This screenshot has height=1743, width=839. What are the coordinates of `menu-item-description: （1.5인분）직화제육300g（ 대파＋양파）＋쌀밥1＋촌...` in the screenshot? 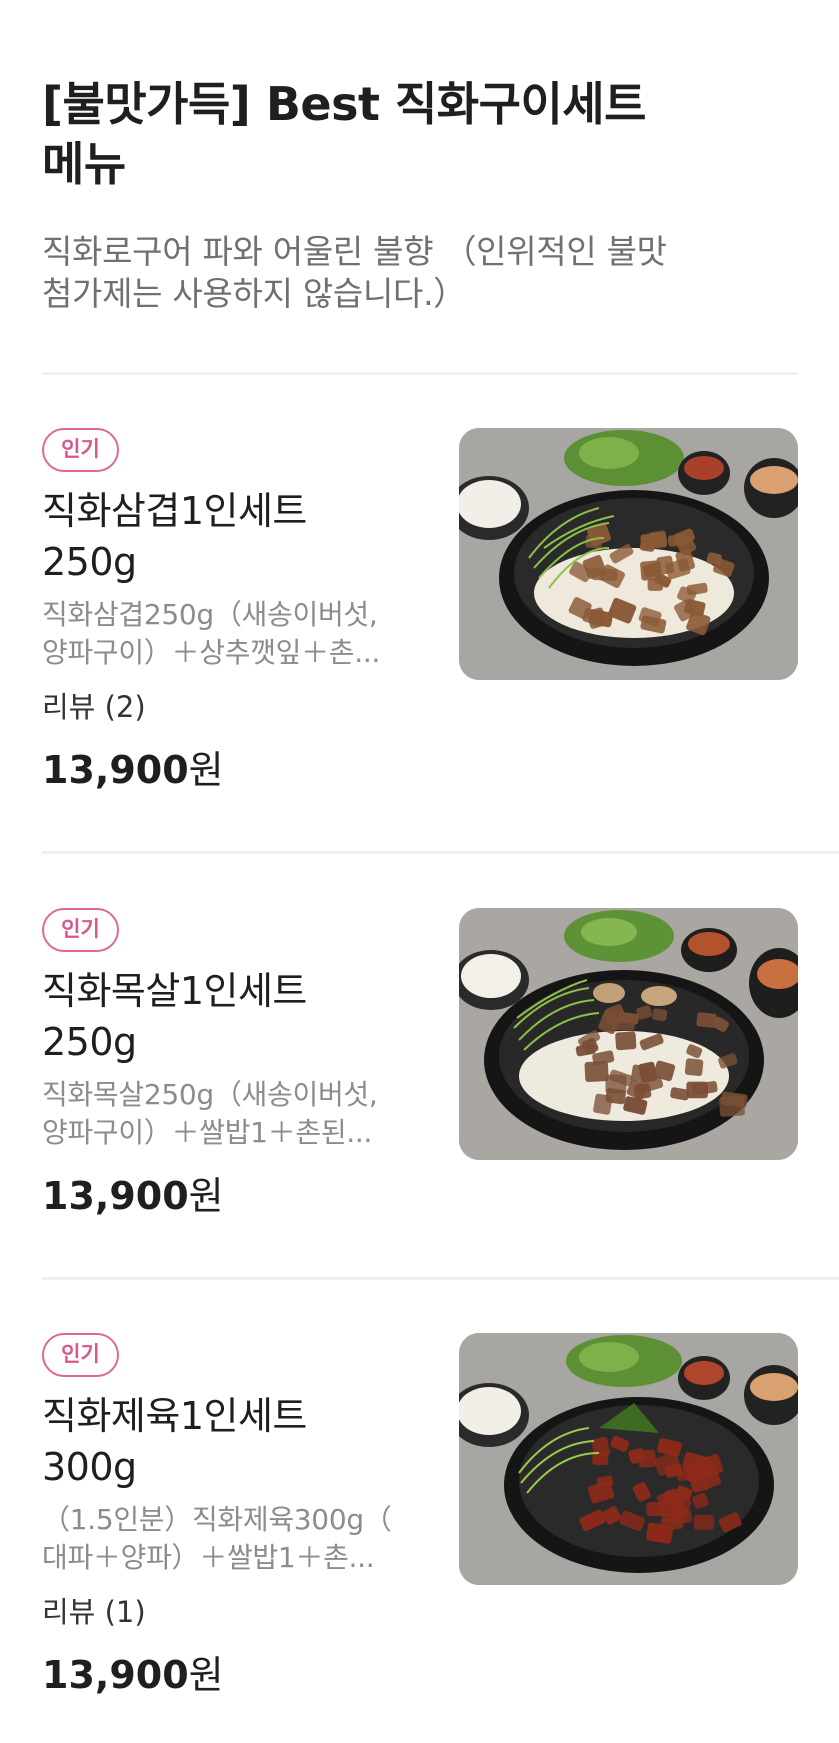 It's located at (232, 1539).